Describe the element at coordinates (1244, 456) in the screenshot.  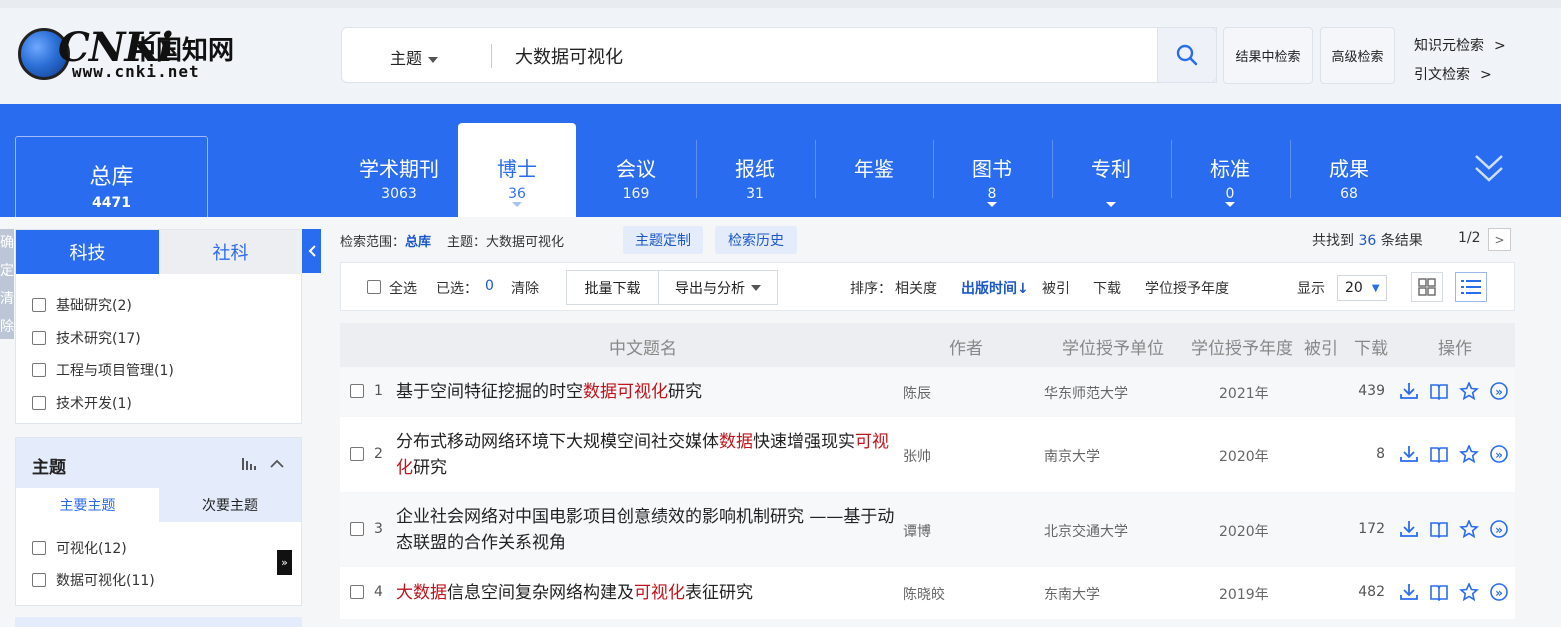
I see `degree-year: 2020年` at that location.